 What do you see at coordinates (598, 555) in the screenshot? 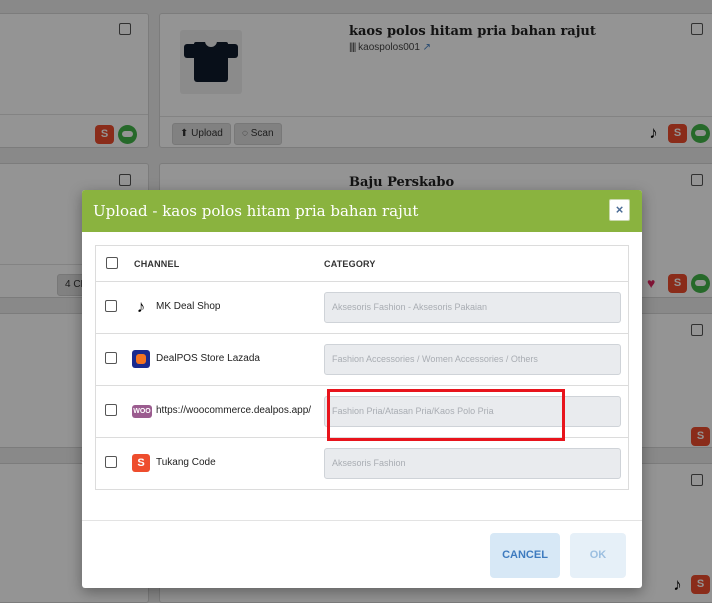
I see `ok-button: OK` at bounding box center [598, 555].